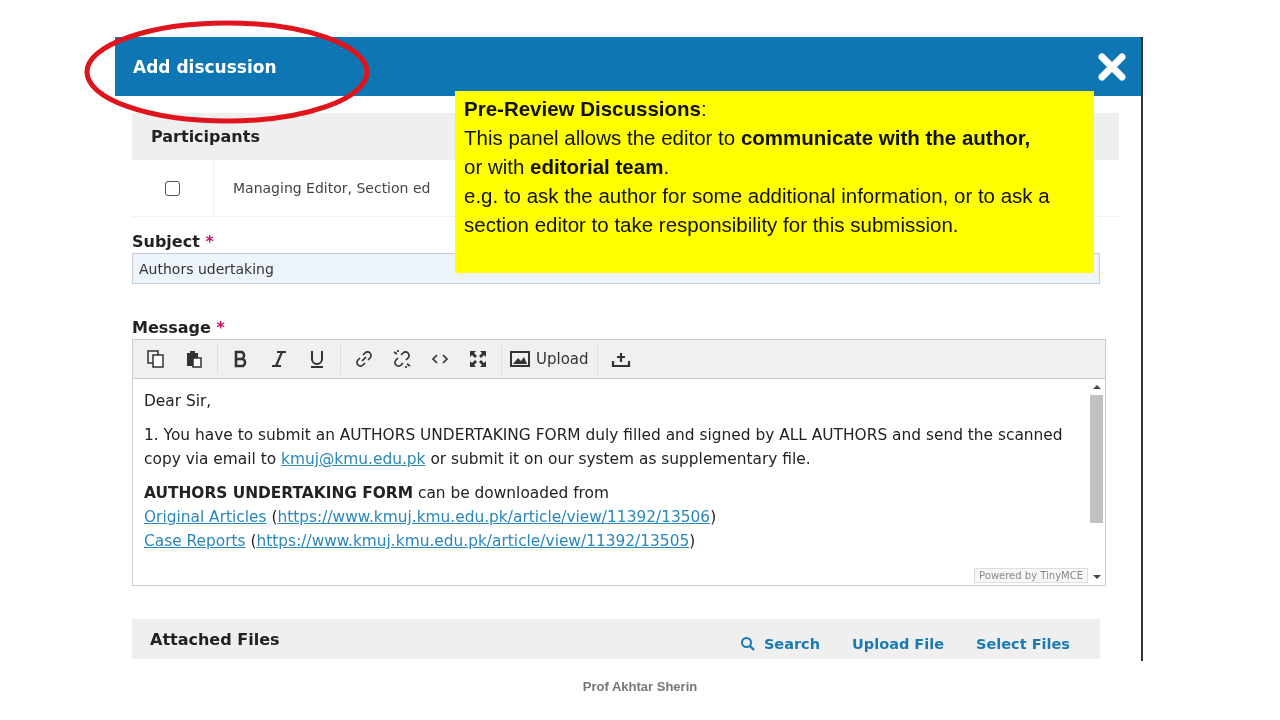  What do you see at coordinates (1096, 387) in the screenshot?
I see `scroll-up-icon` at bounding box center [1096, 387].